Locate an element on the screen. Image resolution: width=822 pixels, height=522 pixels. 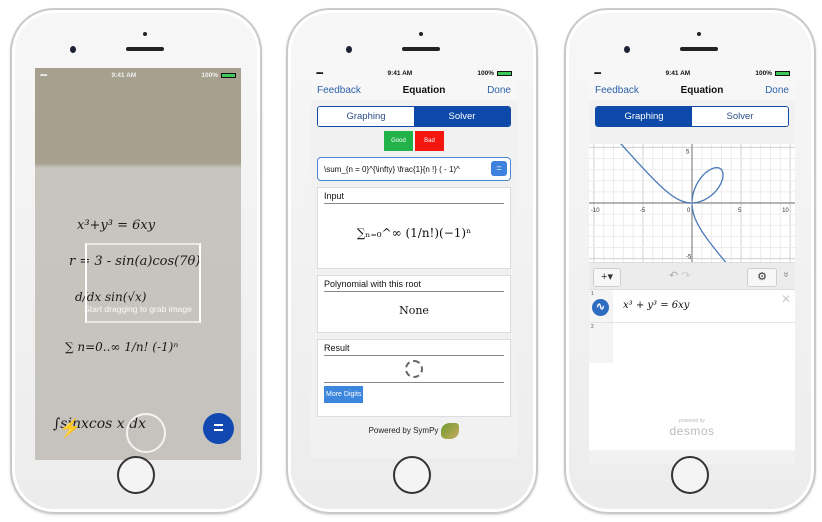
graph-canvas: -10 -5 0 5 10 5 -5 is located at coordinates (692, 202).